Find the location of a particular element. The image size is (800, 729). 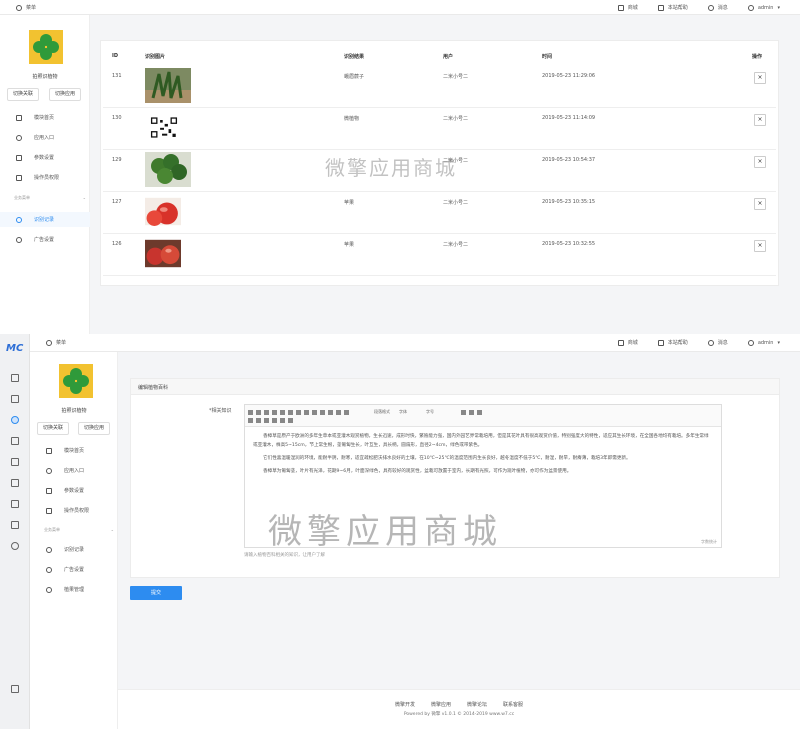

font-family-select: 字体 is located at coordinates (403, 412).